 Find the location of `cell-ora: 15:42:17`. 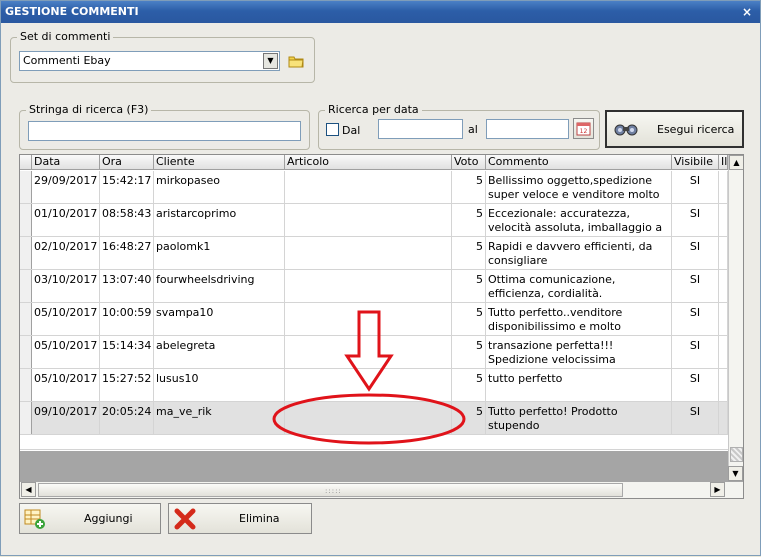

cell-ora: 15:42:17 is located at coordinates (127, 187).